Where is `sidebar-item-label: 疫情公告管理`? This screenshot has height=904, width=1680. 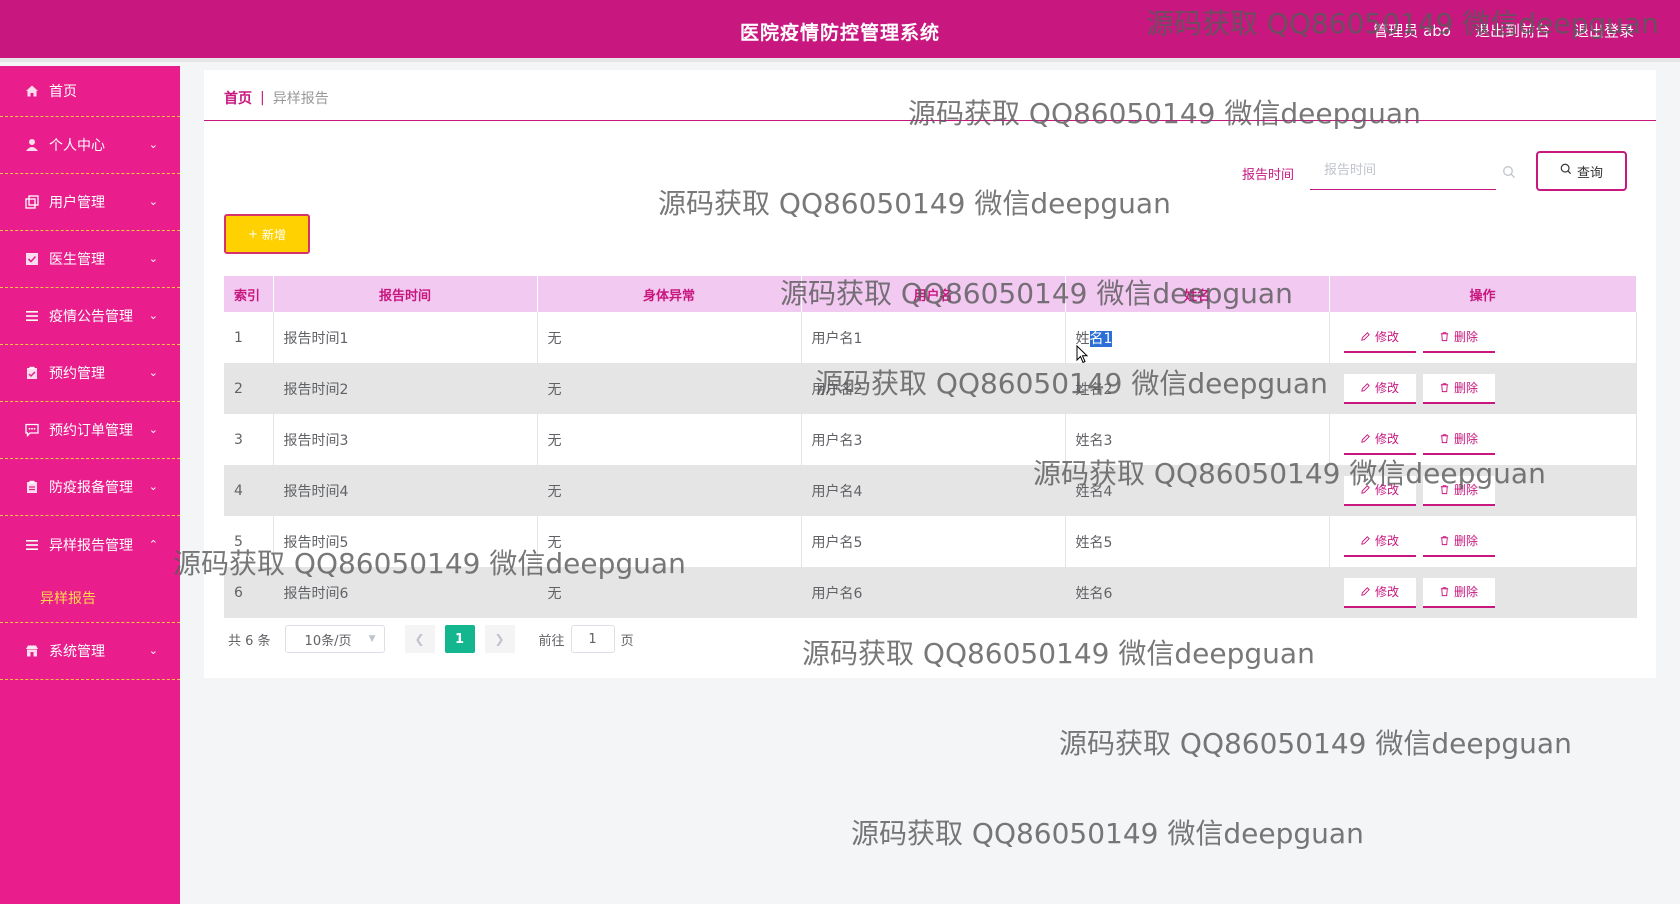
sidebar-item-label: 疫情公告管理 is located at coordinates (91, 317).